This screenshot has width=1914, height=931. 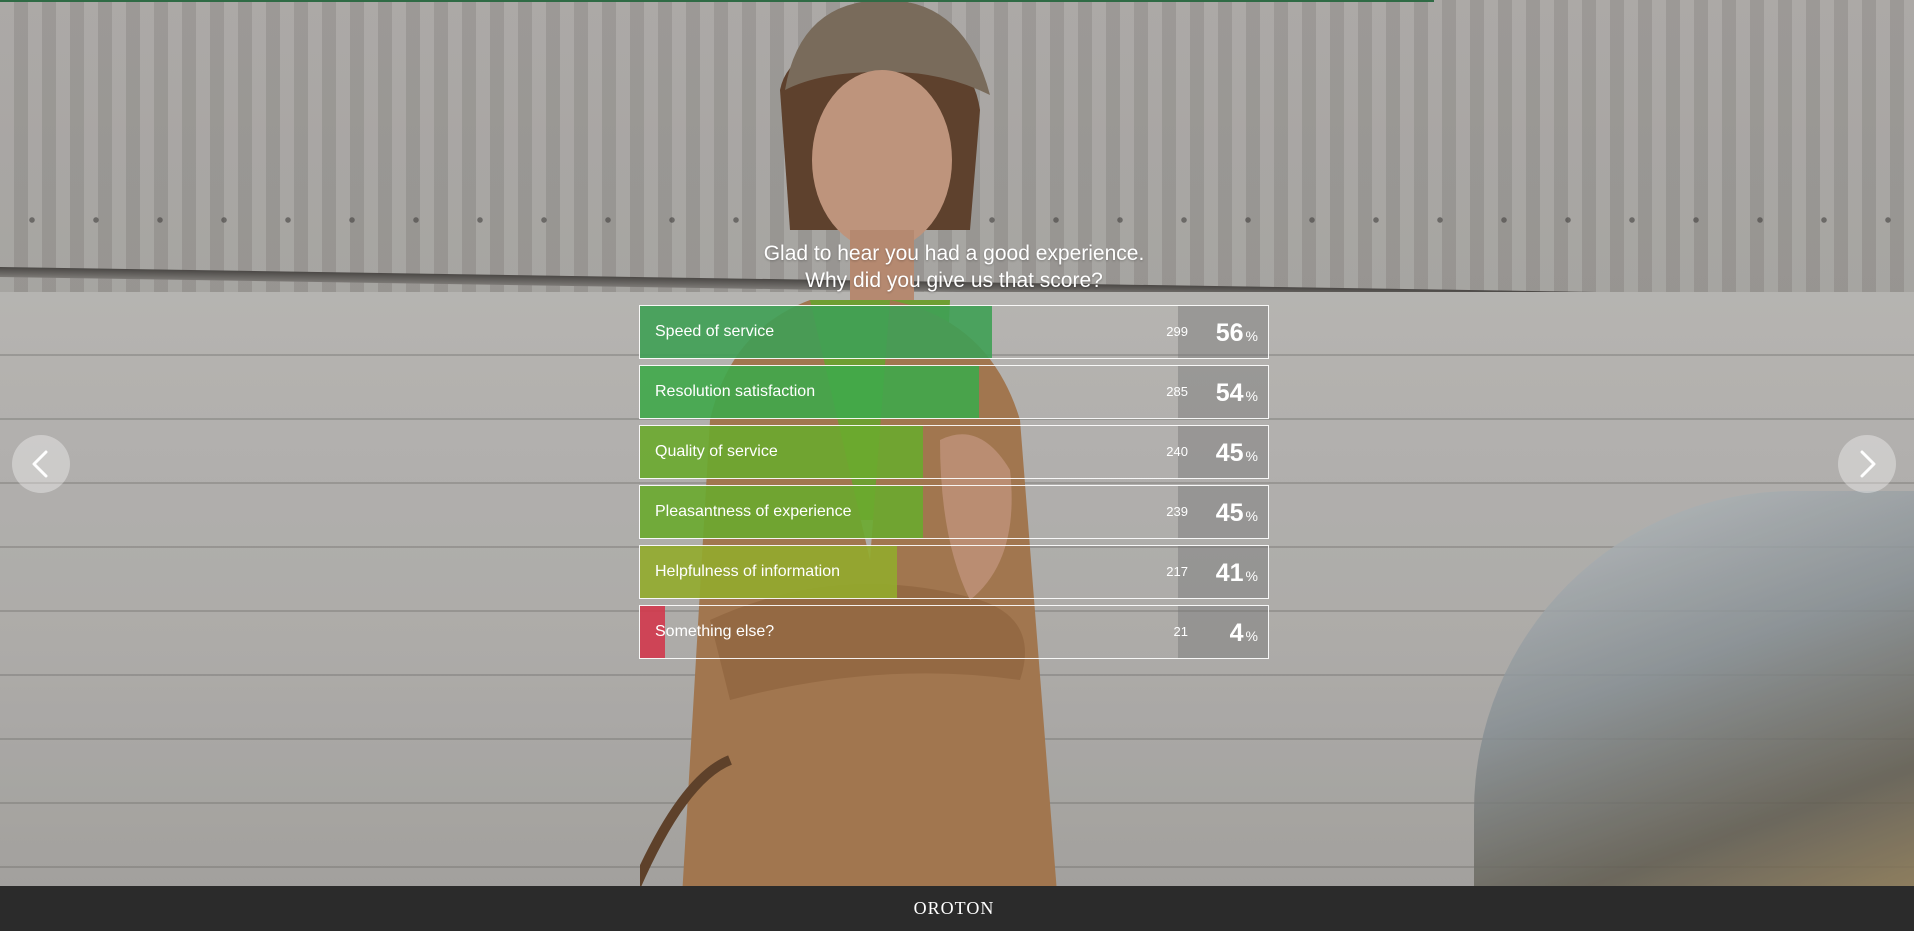 What do you see at coordinates (717, 1) in the screenshot?
I see `progress-indicator` at bounding box center [717, 1].